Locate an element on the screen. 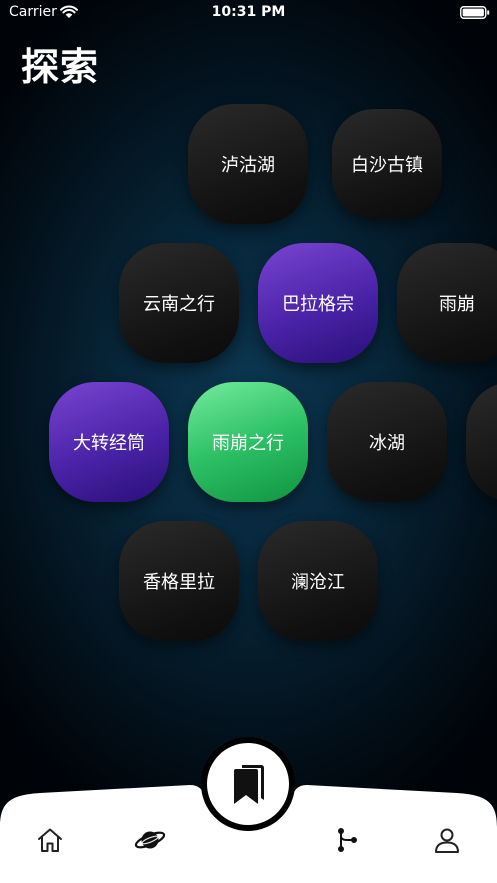 Image resolution: width=497 pixels, height=883 pixels. bubble-yubeng-trip: 雨崩之行 is located at coordinates (248, 442).